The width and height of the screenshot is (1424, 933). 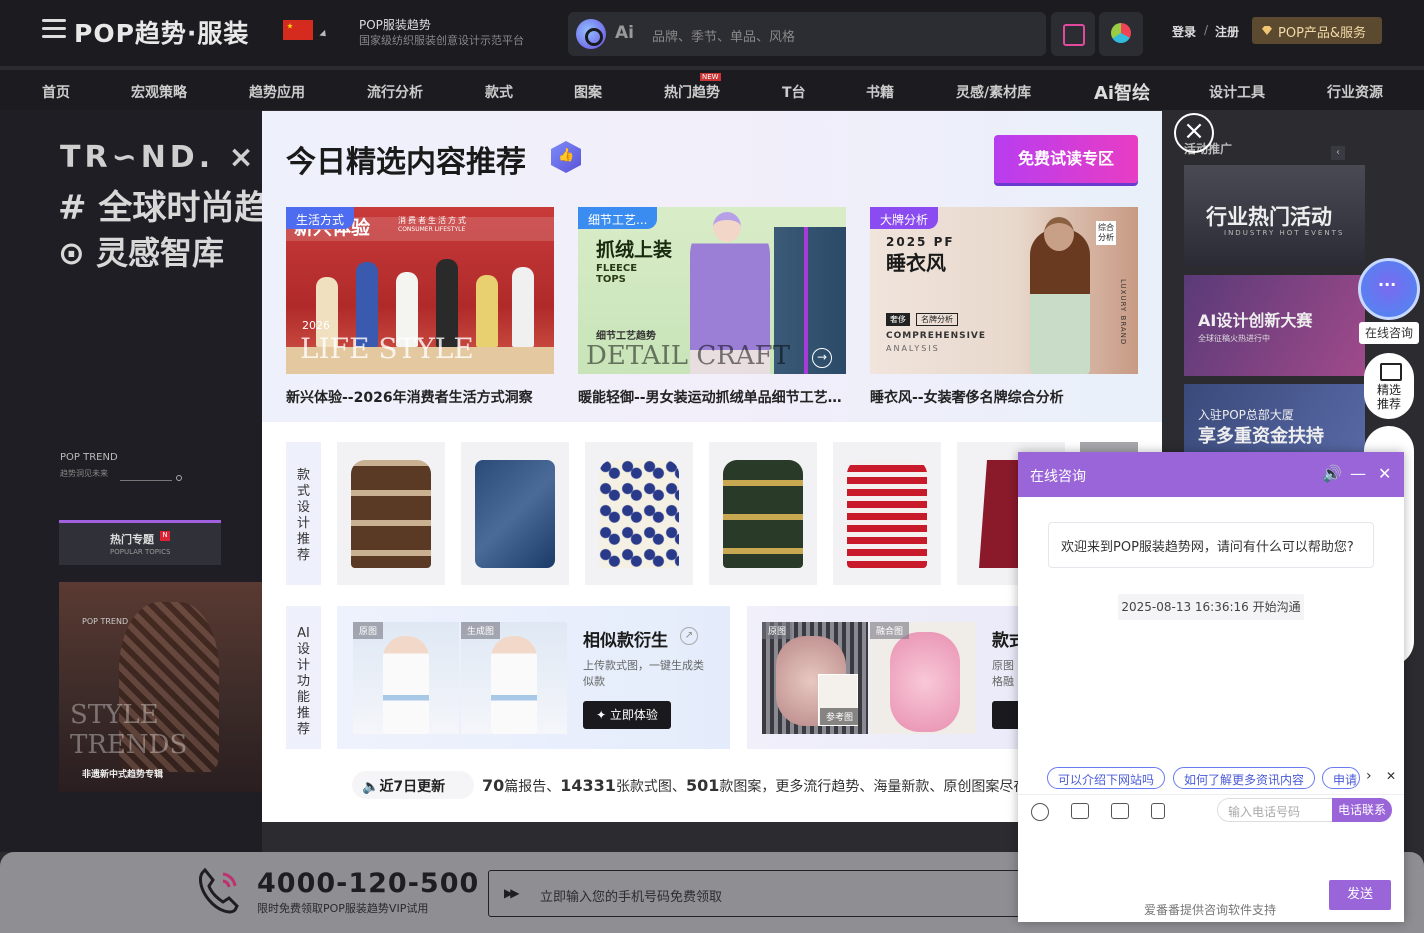 I want to click on products-services-button: POP产品&服务, so click(x=1317, y=30).